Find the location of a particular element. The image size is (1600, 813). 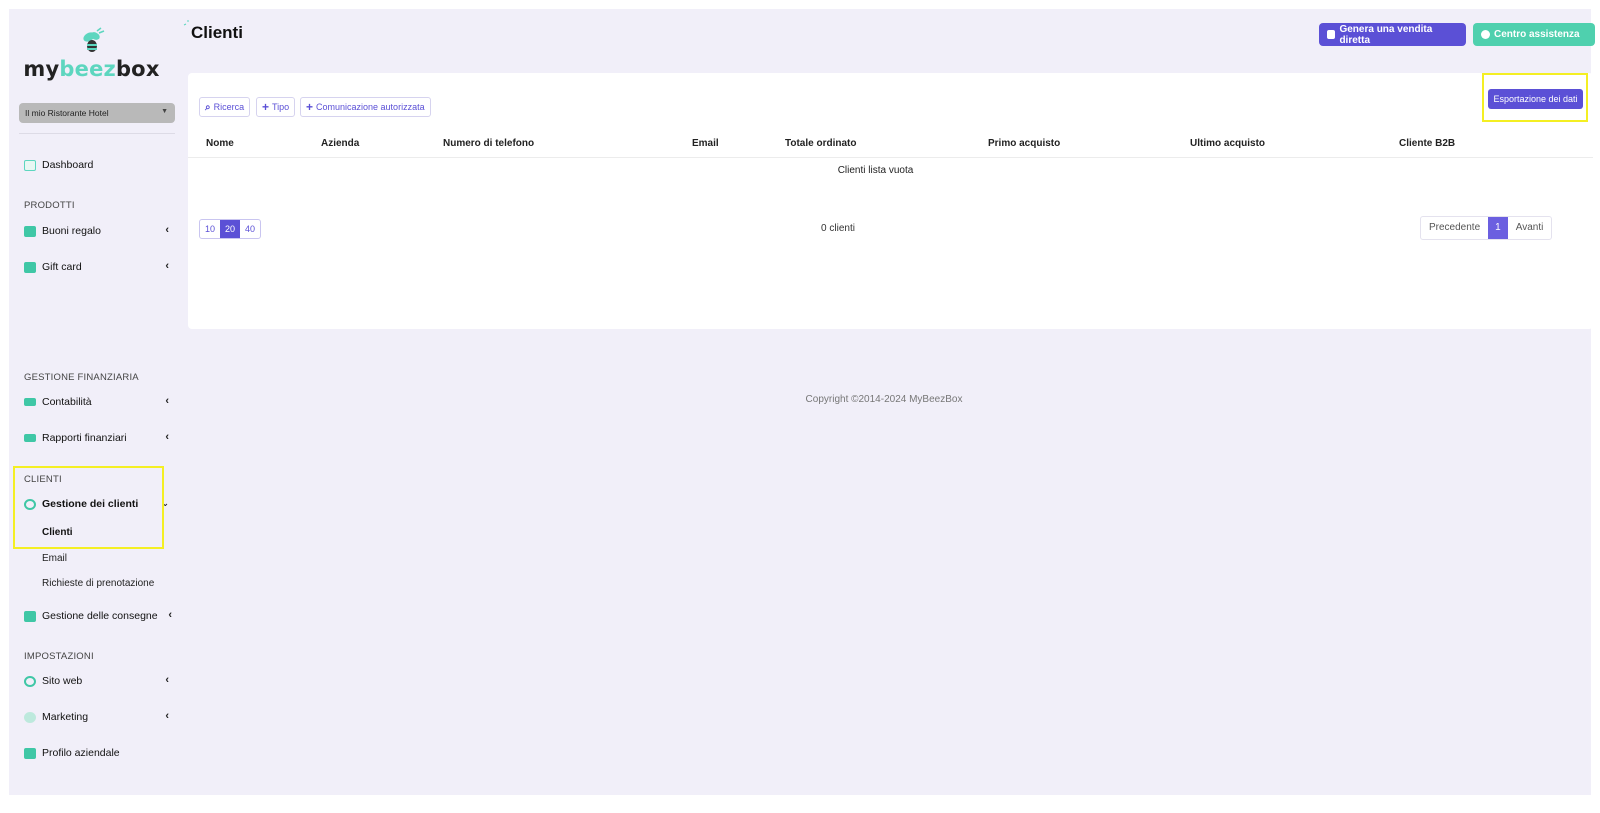

sidebar-item-label: Gestione delle consegne is located at coordinates (100, 616).